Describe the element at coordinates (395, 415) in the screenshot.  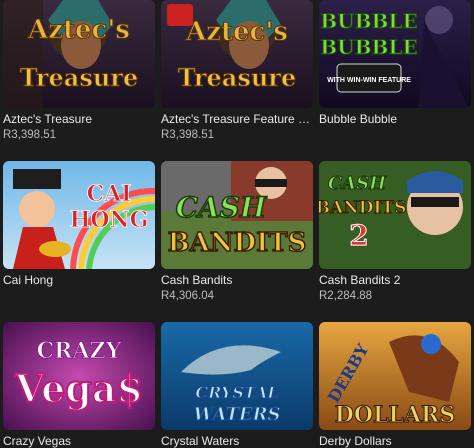
I see `svg-text: DOLLARS` at that location.